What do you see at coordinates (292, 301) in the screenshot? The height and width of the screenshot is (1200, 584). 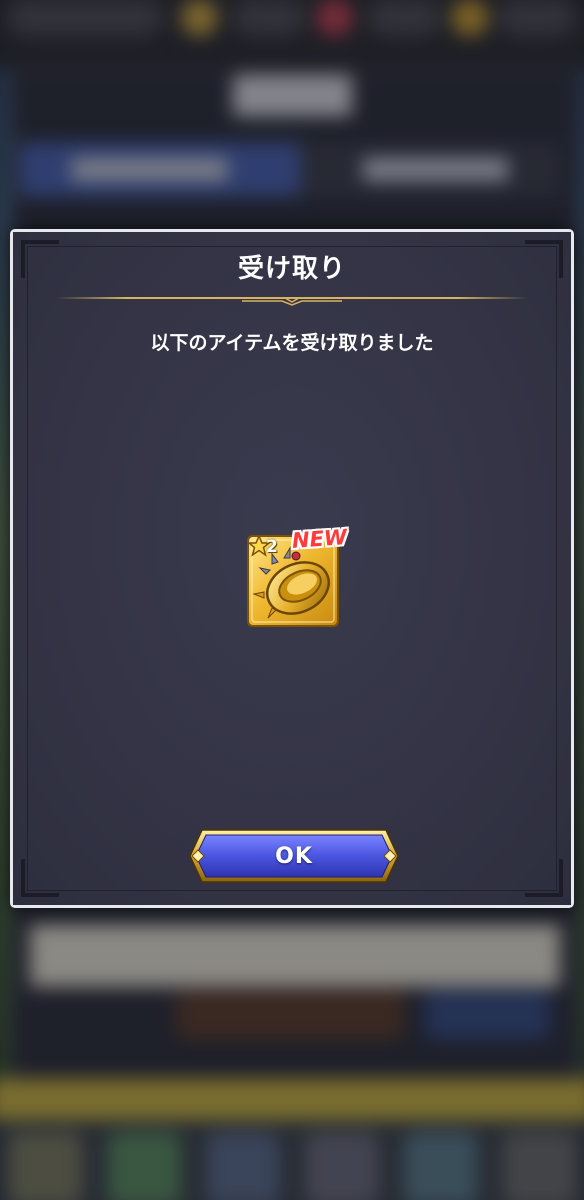 I see `title-divider` at bounding box center [292, 301].